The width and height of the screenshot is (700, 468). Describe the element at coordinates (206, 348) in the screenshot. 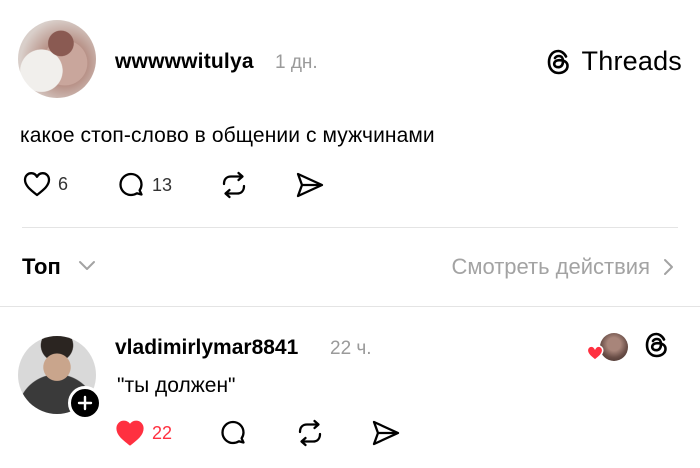

I see `reply-username: vladimirlymar8841` at that location.